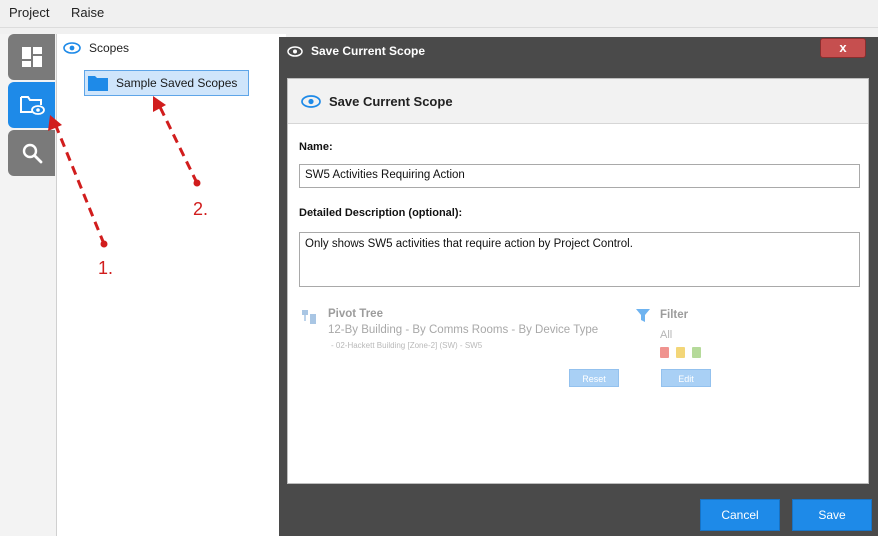 The height and width of the screenshot is (536, 878). Describe the element at coordinates (355, 314) in the screenshot. I see `pivot-tree-title: Pivot Tree` at that location.